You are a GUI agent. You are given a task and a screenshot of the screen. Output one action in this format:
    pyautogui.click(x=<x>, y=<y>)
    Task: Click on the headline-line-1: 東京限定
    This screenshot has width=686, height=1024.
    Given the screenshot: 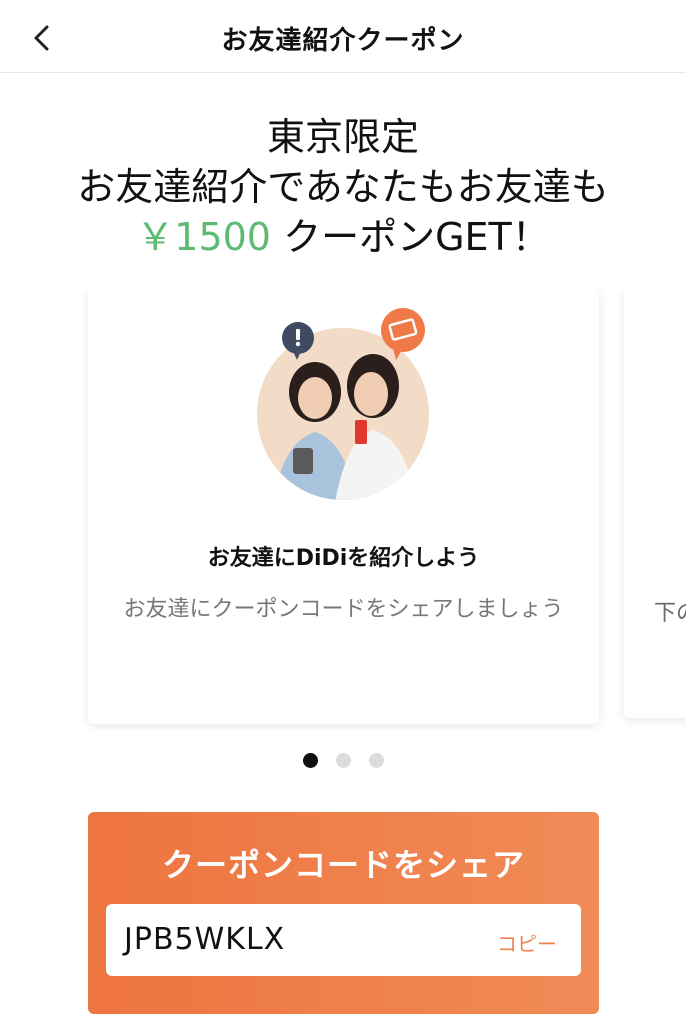 What is the action you would take?
    pyautogui.click(x=342, y=137)
    